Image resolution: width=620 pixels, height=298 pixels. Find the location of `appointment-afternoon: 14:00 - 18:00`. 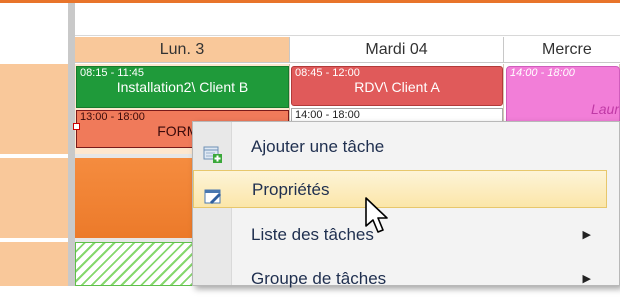

appointment-afternoon: 14:00 - 18:00 is located at coordinates (397, 115).